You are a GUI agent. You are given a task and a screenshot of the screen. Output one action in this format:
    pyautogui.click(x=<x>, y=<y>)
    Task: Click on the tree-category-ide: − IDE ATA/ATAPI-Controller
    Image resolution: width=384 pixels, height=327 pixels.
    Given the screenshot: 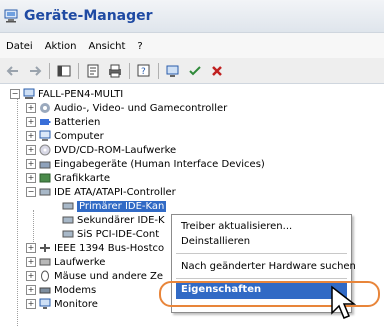 What is the action you would take?
    pyautogui.click(x=101, y=192)
    